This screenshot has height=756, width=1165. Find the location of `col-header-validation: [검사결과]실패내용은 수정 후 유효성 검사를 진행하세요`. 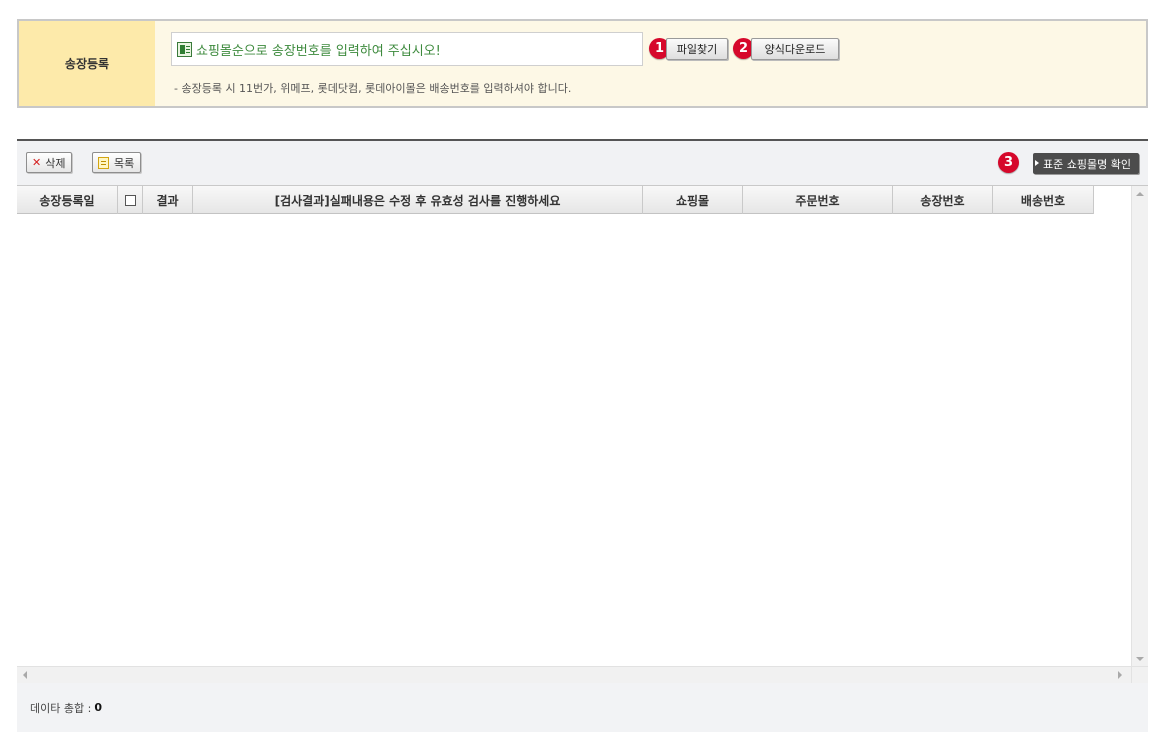

col-header-validation: [검사결과]실패내용은 수정 후 유효성 검사를 진행하세요 is located at coordinates (418, 200).